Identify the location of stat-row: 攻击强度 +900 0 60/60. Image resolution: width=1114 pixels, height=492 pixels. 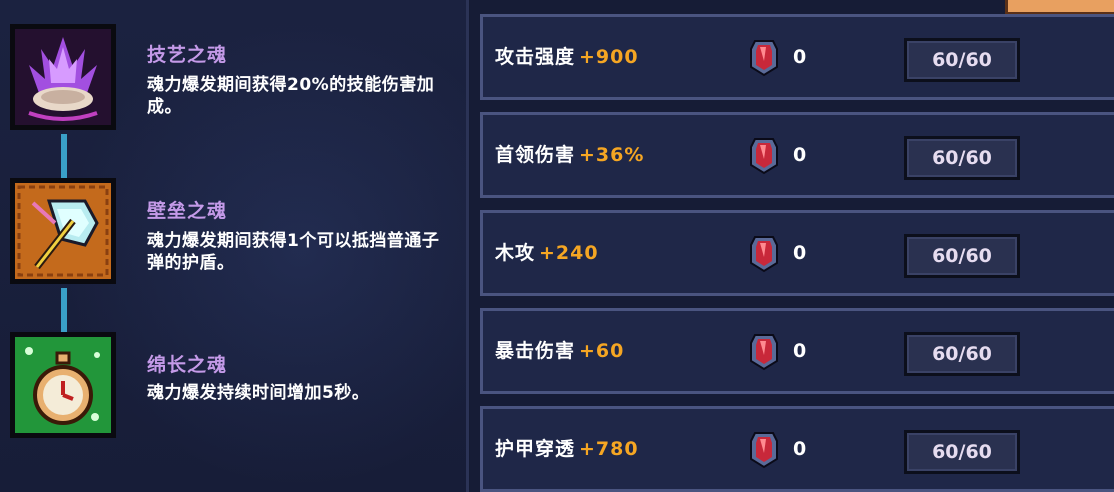
(797, 57).